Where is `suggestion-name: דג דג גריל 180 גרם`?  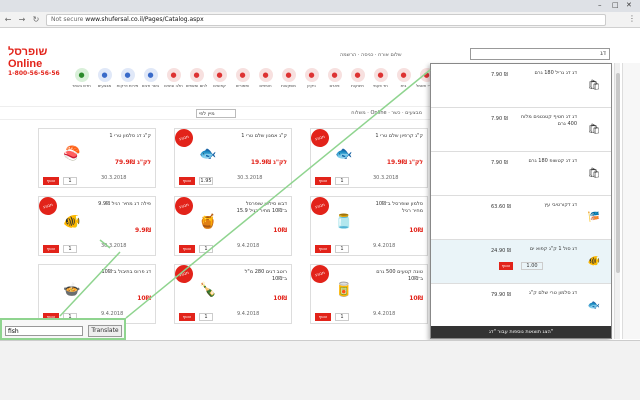 suggestion-name: דג דג גריל 180 גרם is located at coordinates (547, 73).